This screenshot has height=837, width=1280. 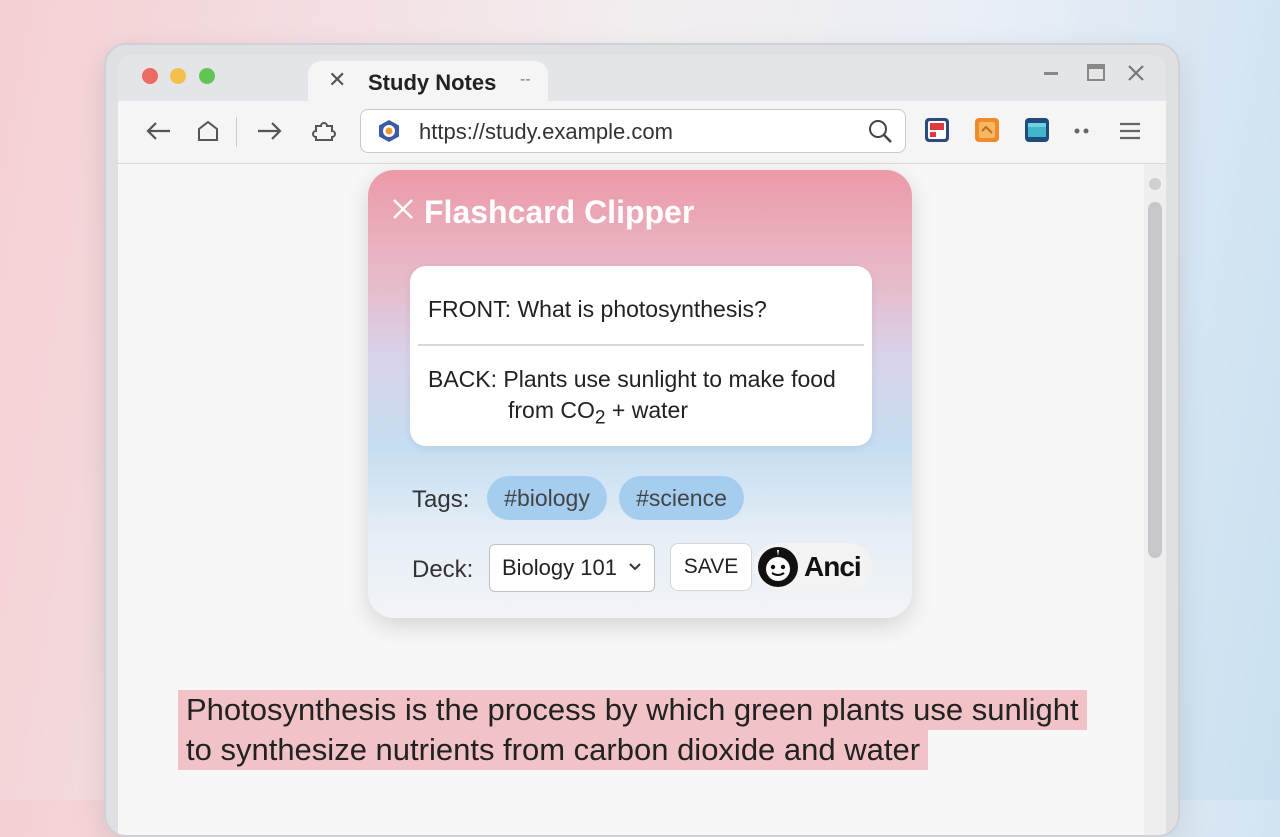 I want to click on tab-title: Study Notes, so click(x=432, y=82).